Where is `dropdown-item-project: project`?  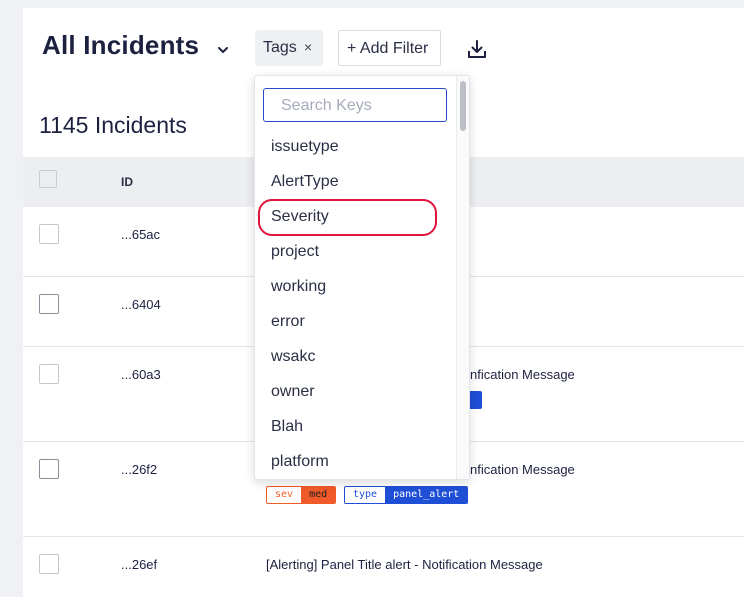
dropdown-item-project: project is located at coordinates (355, 253).